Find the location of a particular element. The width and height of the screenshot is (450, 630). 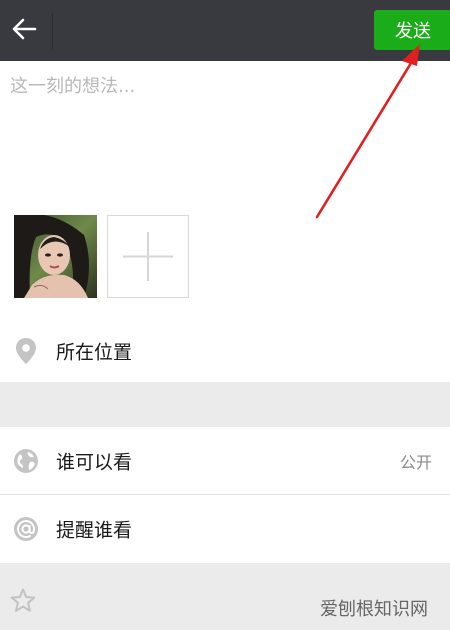

location-label: 所在位置 is located at coordinates (94, 352).